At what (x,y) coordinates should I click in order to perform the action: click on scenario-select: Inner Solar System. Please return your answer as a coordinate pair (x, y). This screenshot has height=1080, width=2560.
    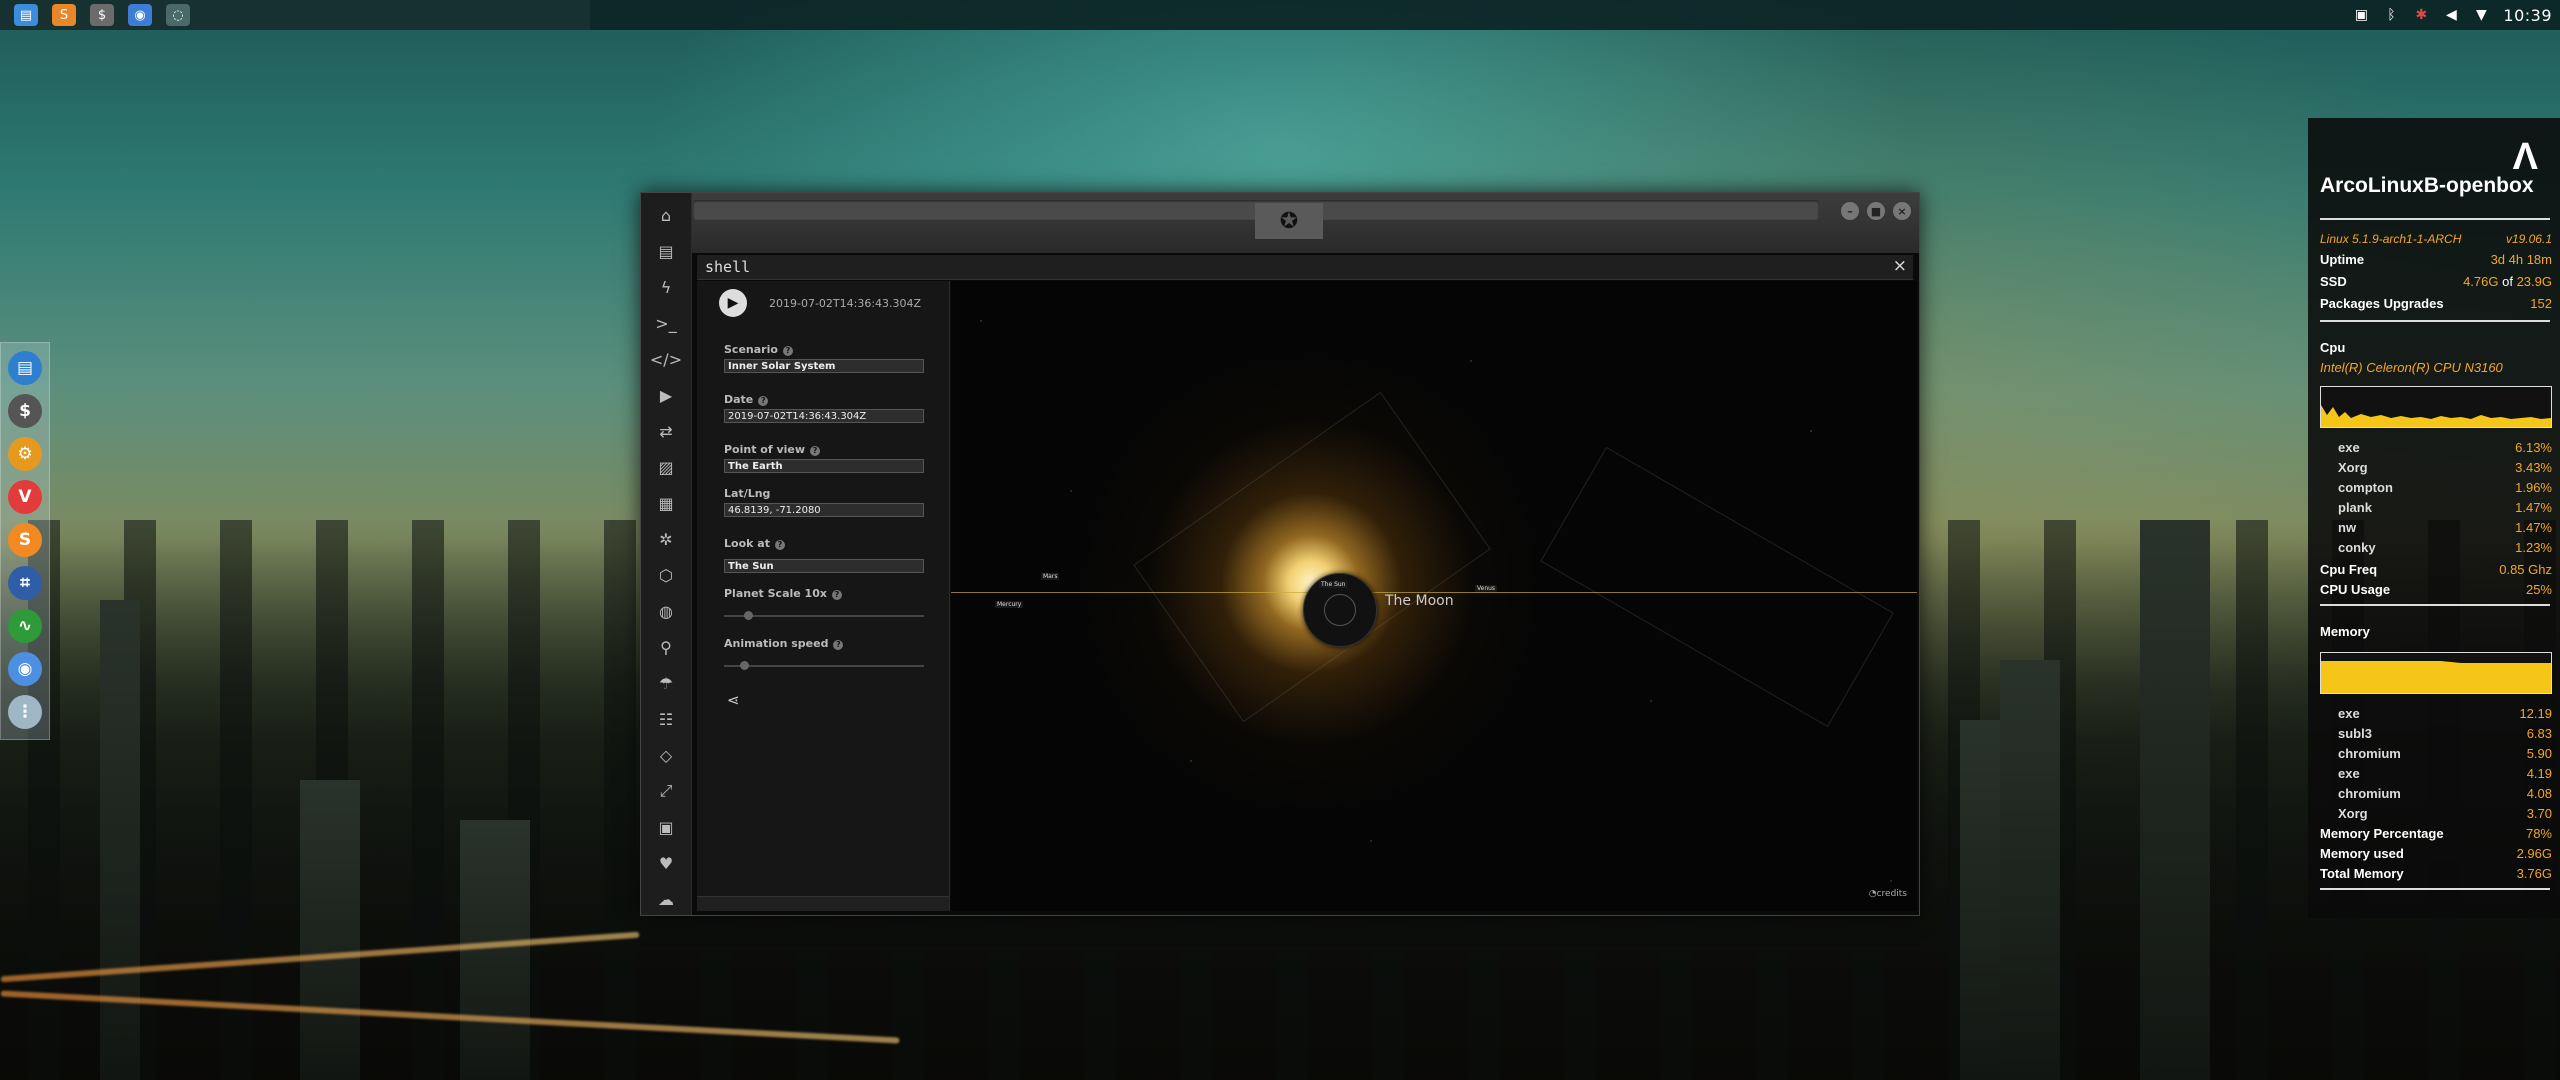
    Looking at the image, I should click on (824, 366).